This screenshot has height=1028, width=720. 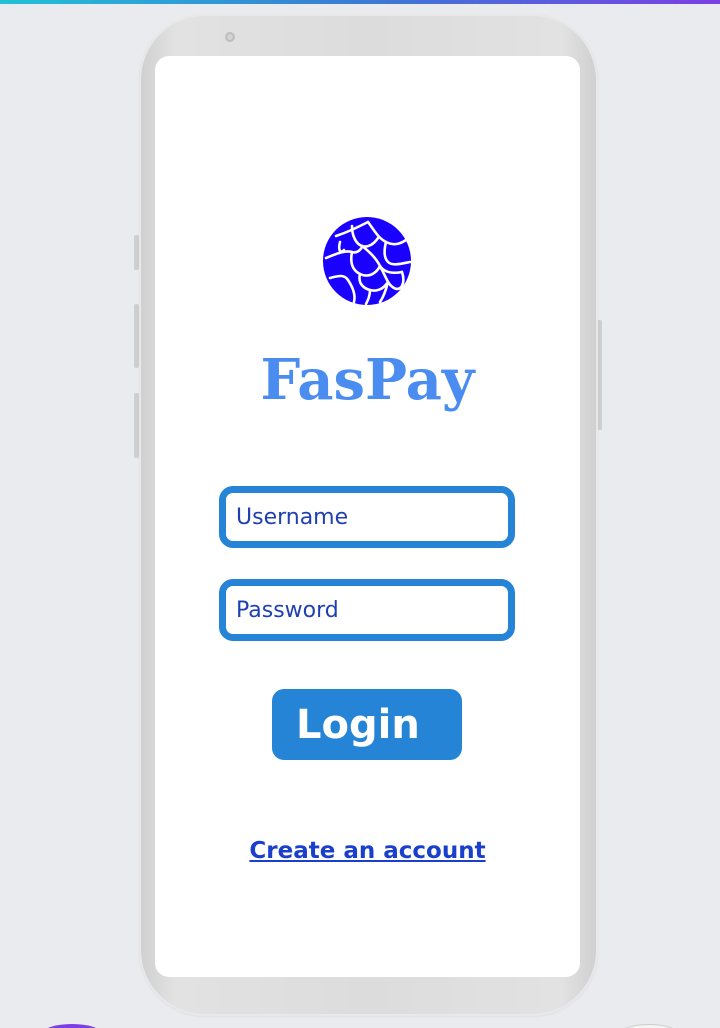 What do you see at coordinates (367, 851) in the screenshot?
I see `create-account-link: Create an account` at bounding box center [367, 851].